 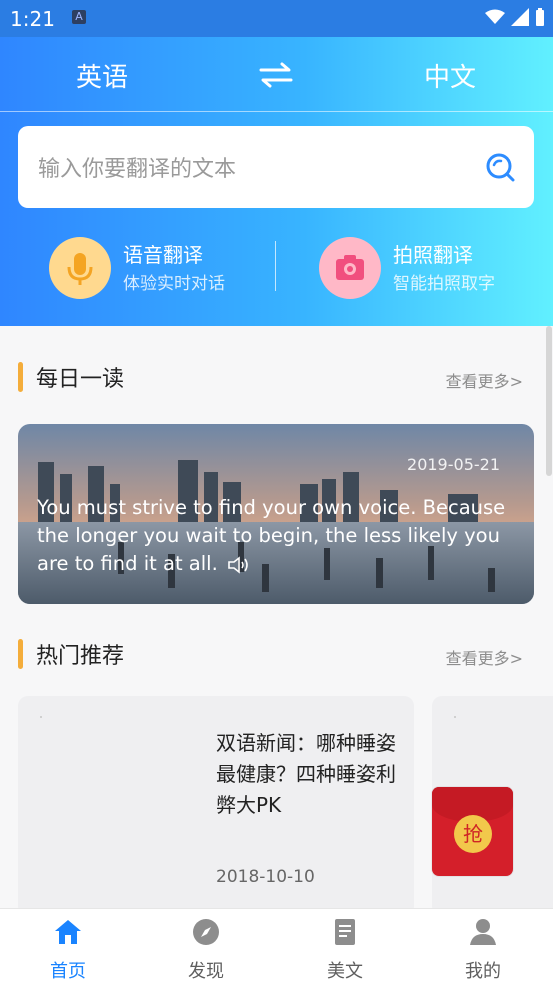 I want to click on source-language-button: 英语, so click(x=102, y=75).